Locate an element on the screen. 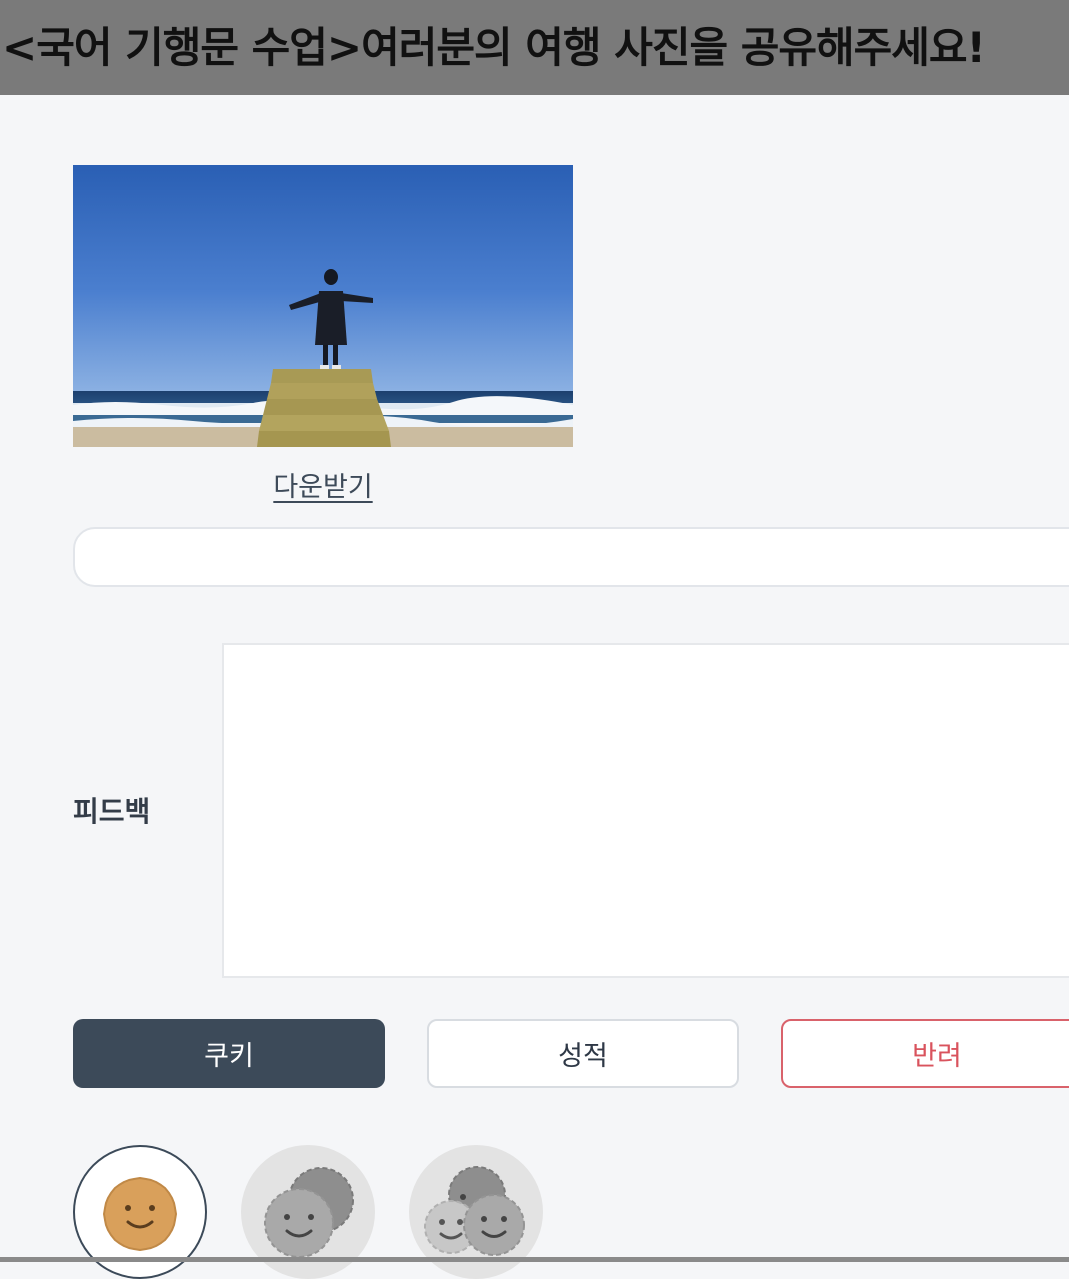 This screenshot has height=1279, width=1069. page-title: <국어 기행문 수업>여러분의 여행 사진을 공유해주세요! is located at coordinates (494, 47).